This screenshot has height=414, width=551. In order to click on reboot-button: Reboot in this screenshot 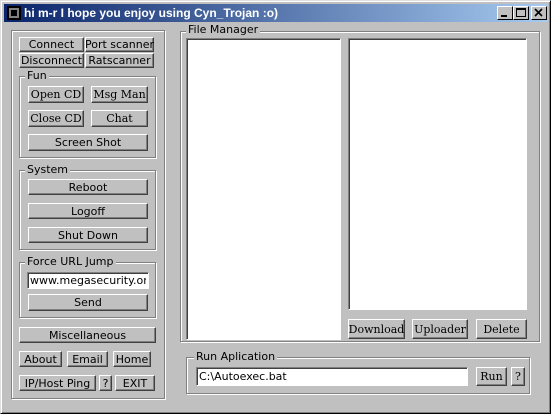, I will do `click(88, 187)`.